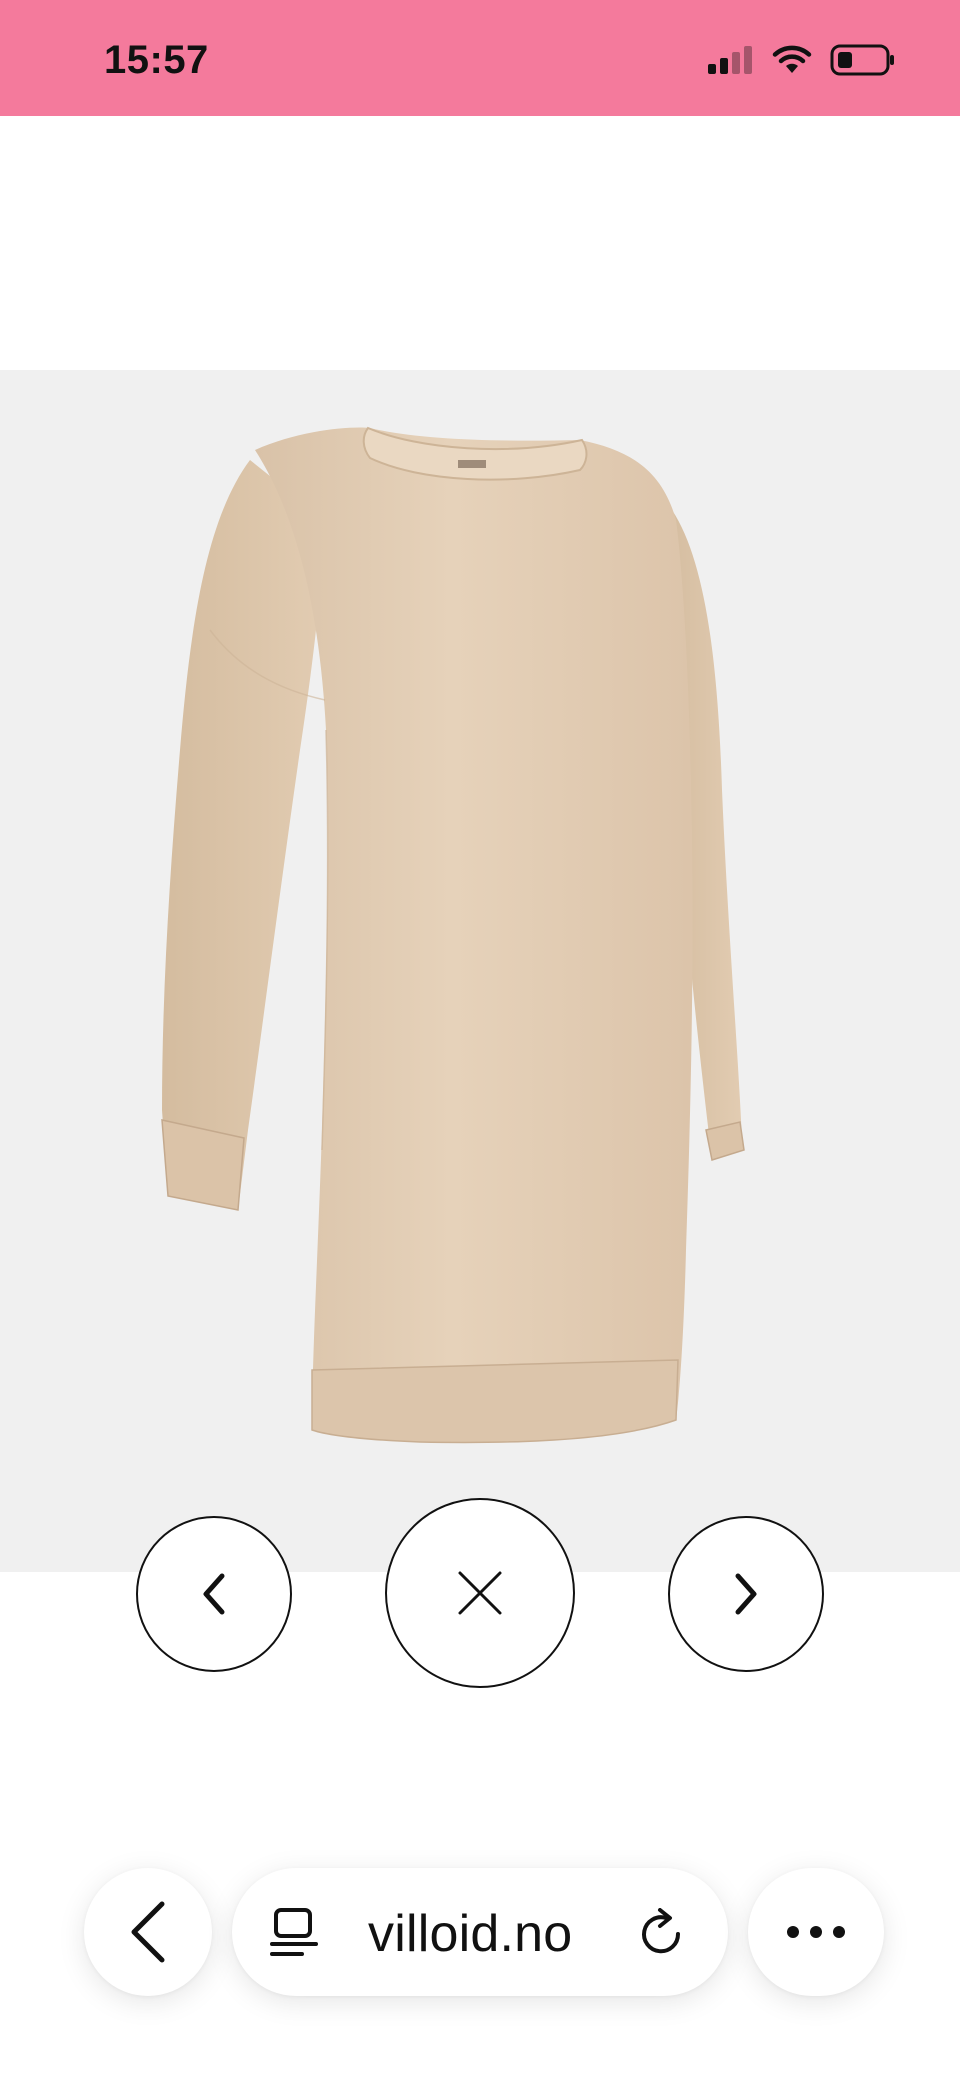  I want to click on wifi-icon, so click(792, 59).